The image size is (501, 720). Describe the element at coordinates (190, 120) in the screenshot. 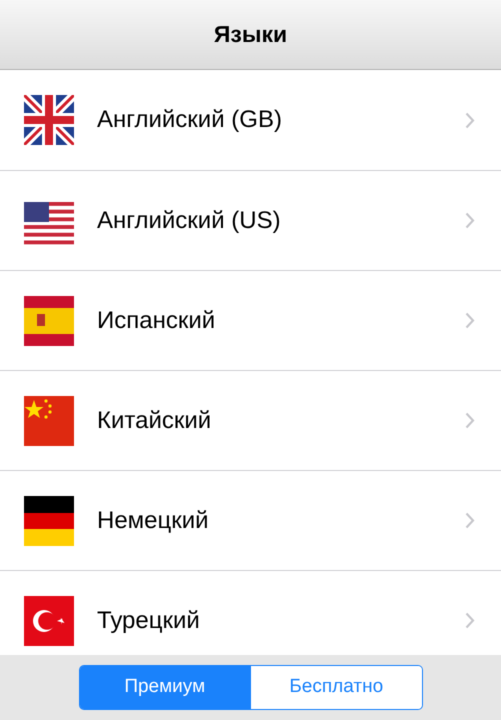

I see `language-label: Английский (GB)` at that location.